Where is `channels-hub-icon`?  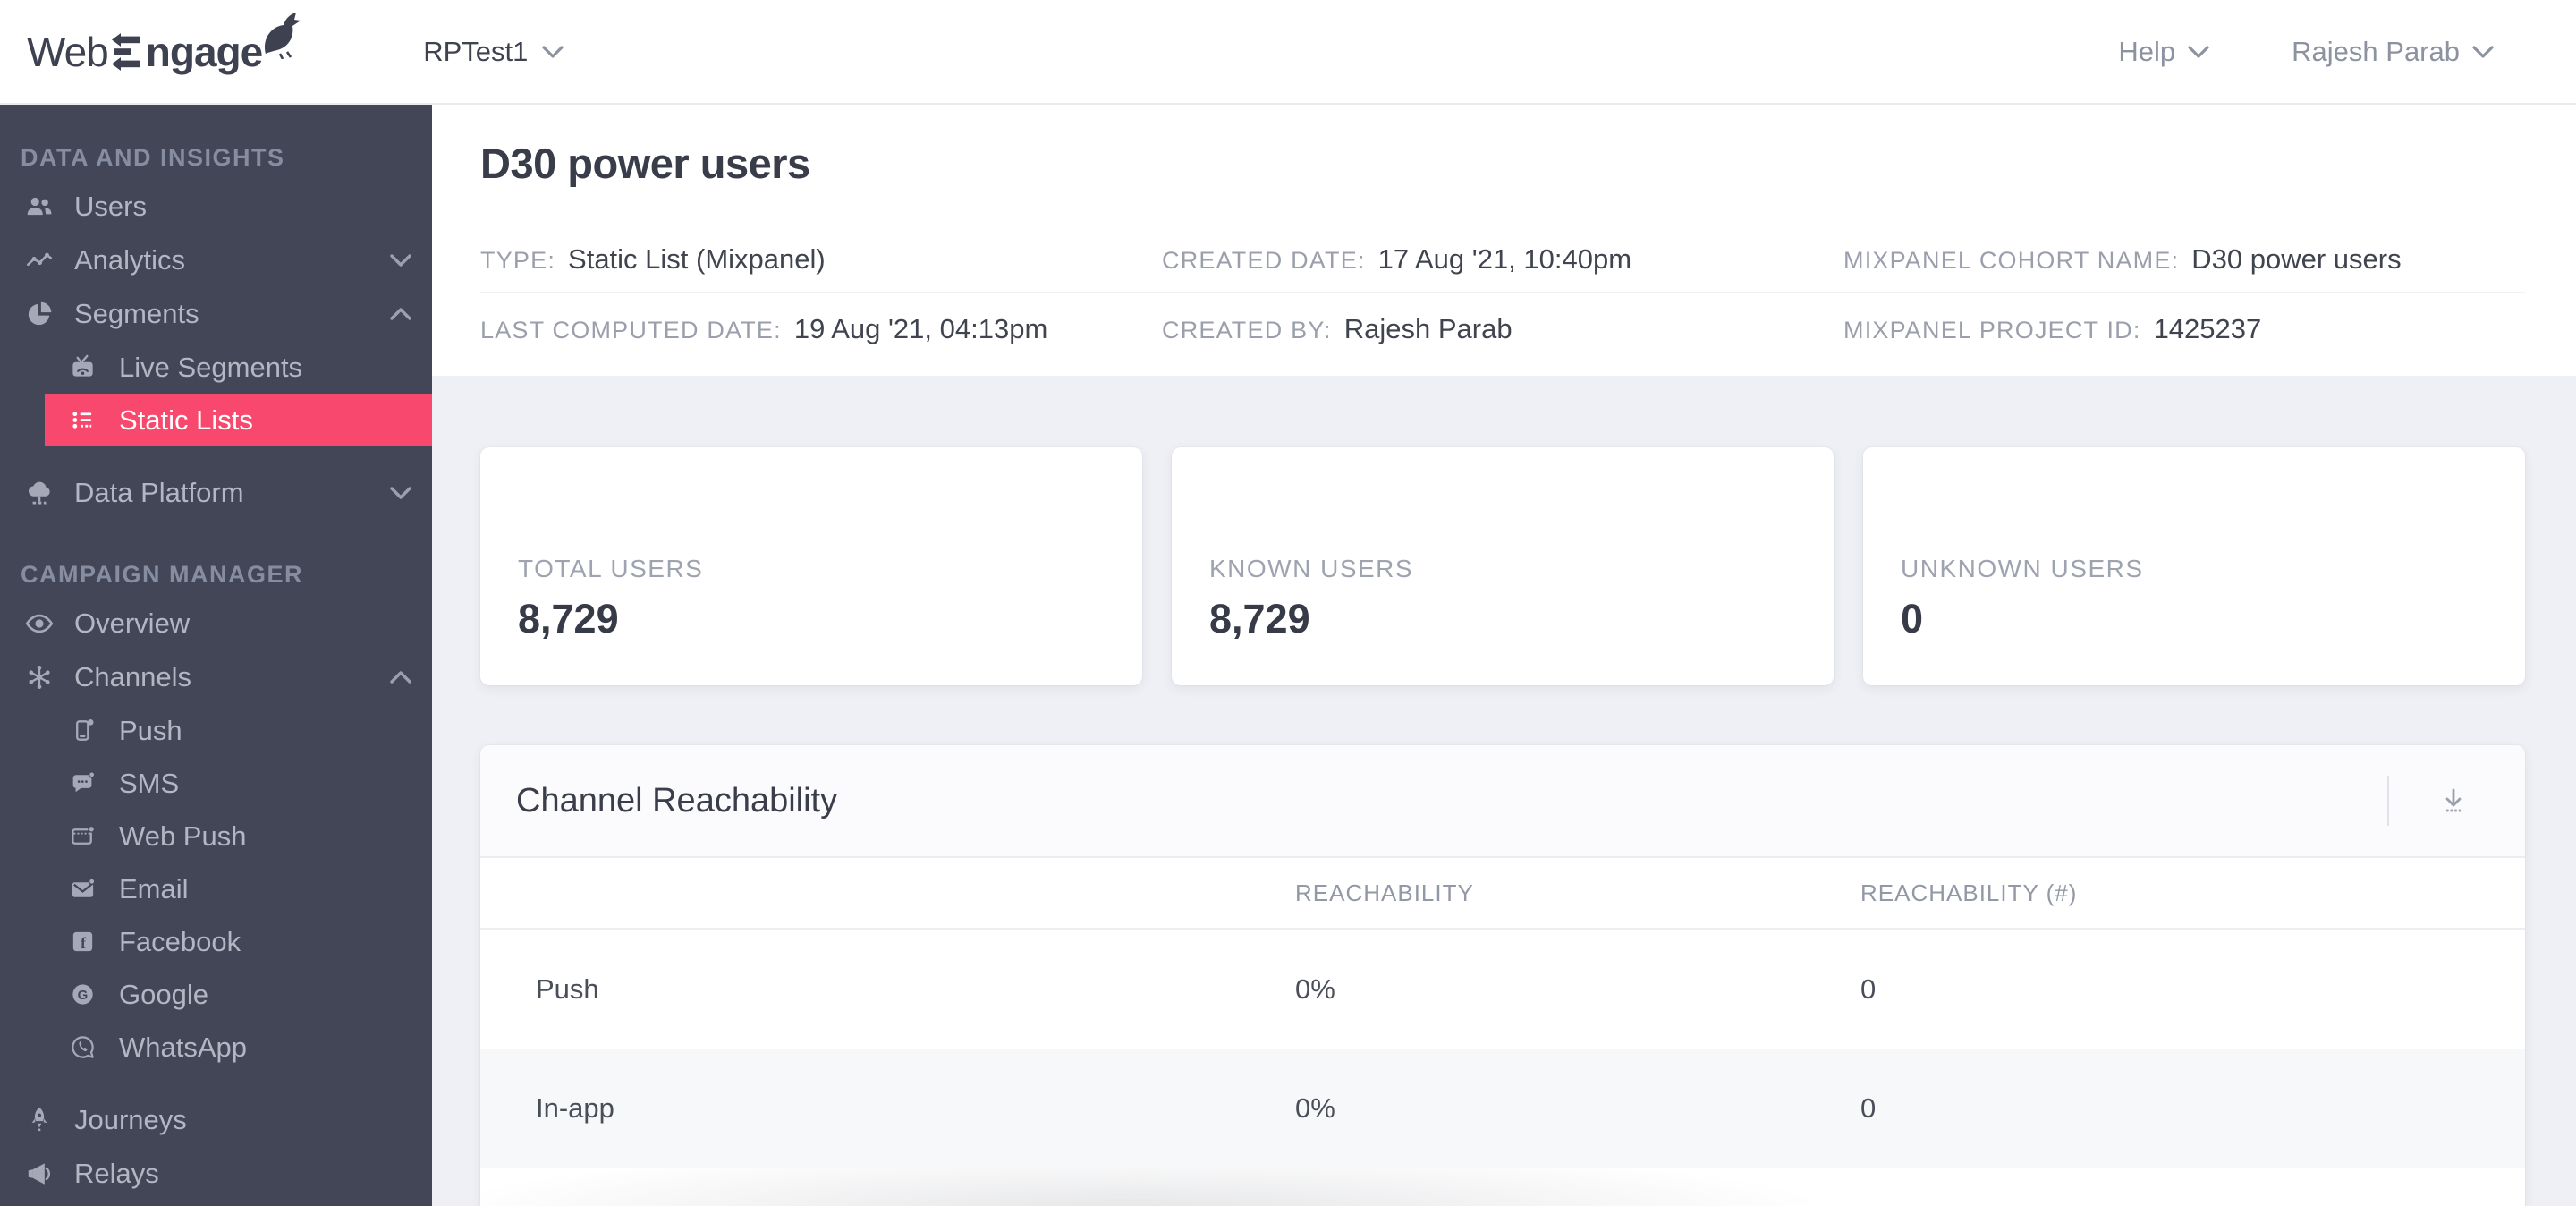 channels-hub-icon is located at coordinates (39, 677).